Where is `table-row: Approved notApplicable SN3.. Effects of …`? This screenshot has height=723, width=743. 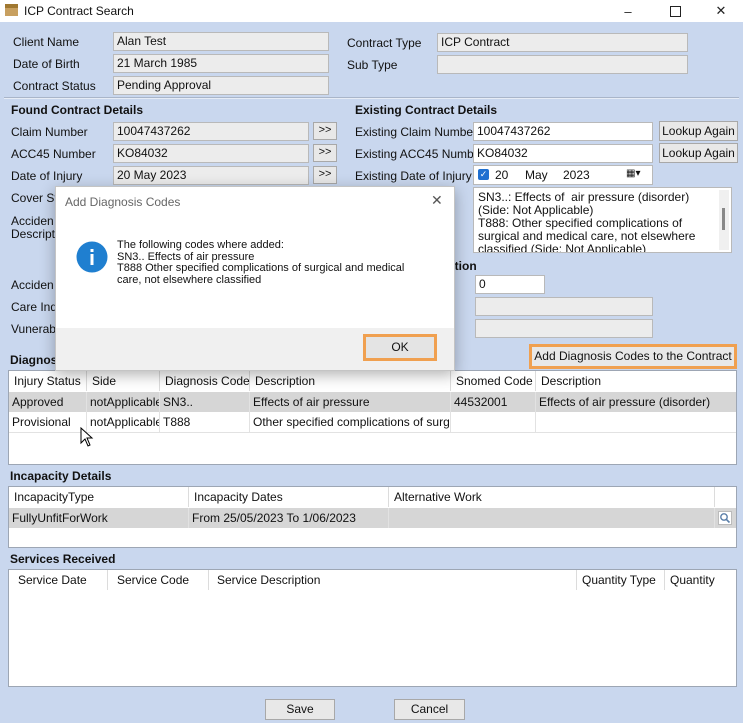 table-row: Approved notApplicable SN3.. Effects of … is located at coordinates (372, 402).